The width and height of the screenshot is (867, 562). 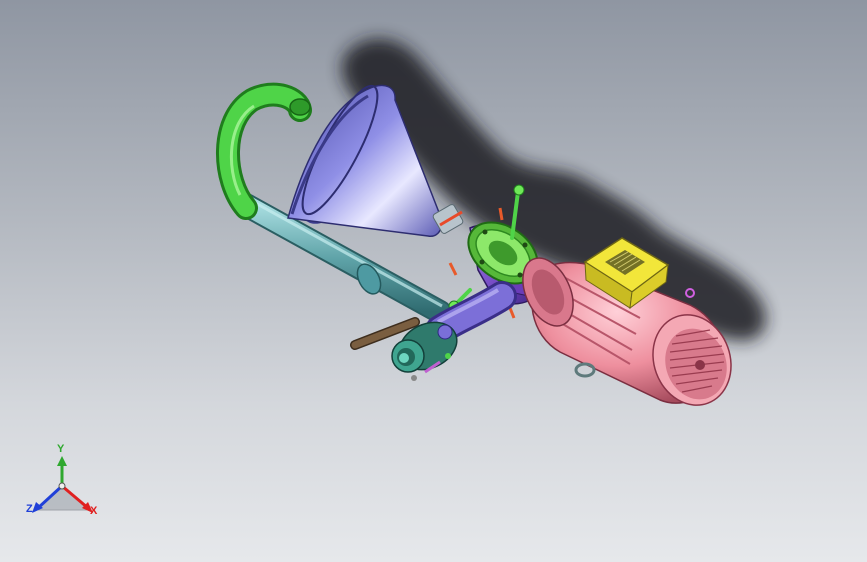 What do you see at coordinates (471, 313) in the screenshot?
I see `outlet-pipe` at bounding box center [471, 313].